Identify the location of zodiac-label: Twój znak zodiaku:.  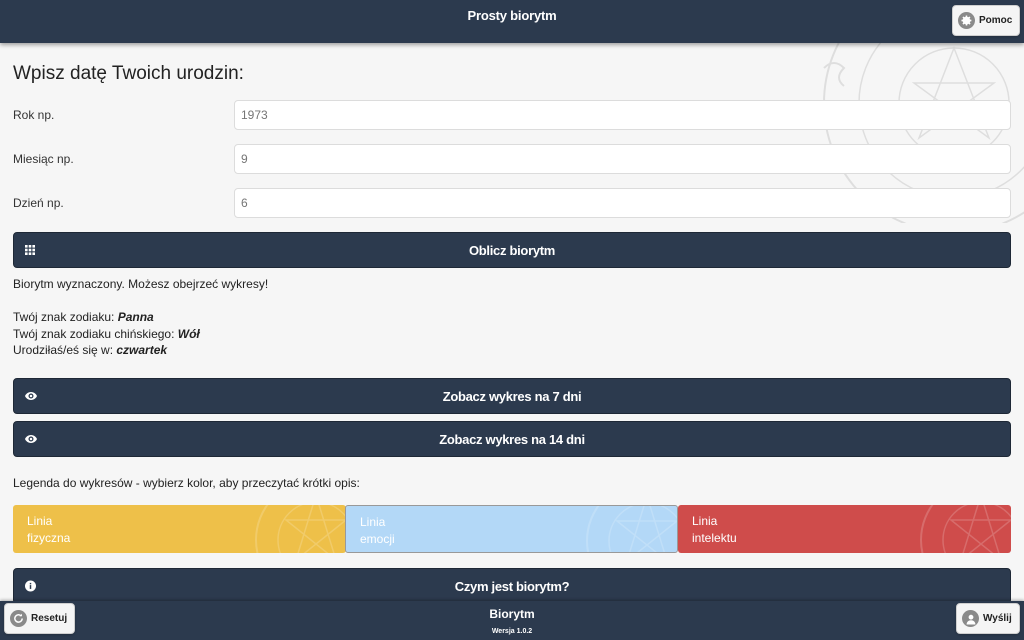
(65, 317).